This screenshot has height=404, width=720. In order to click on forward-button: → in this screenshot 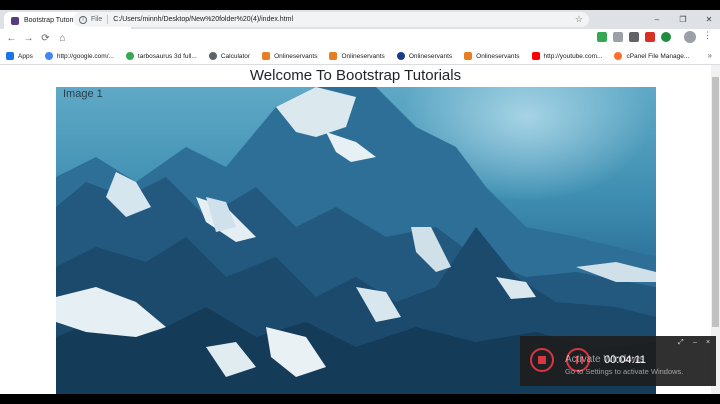, I will do `click(28, 38)`.